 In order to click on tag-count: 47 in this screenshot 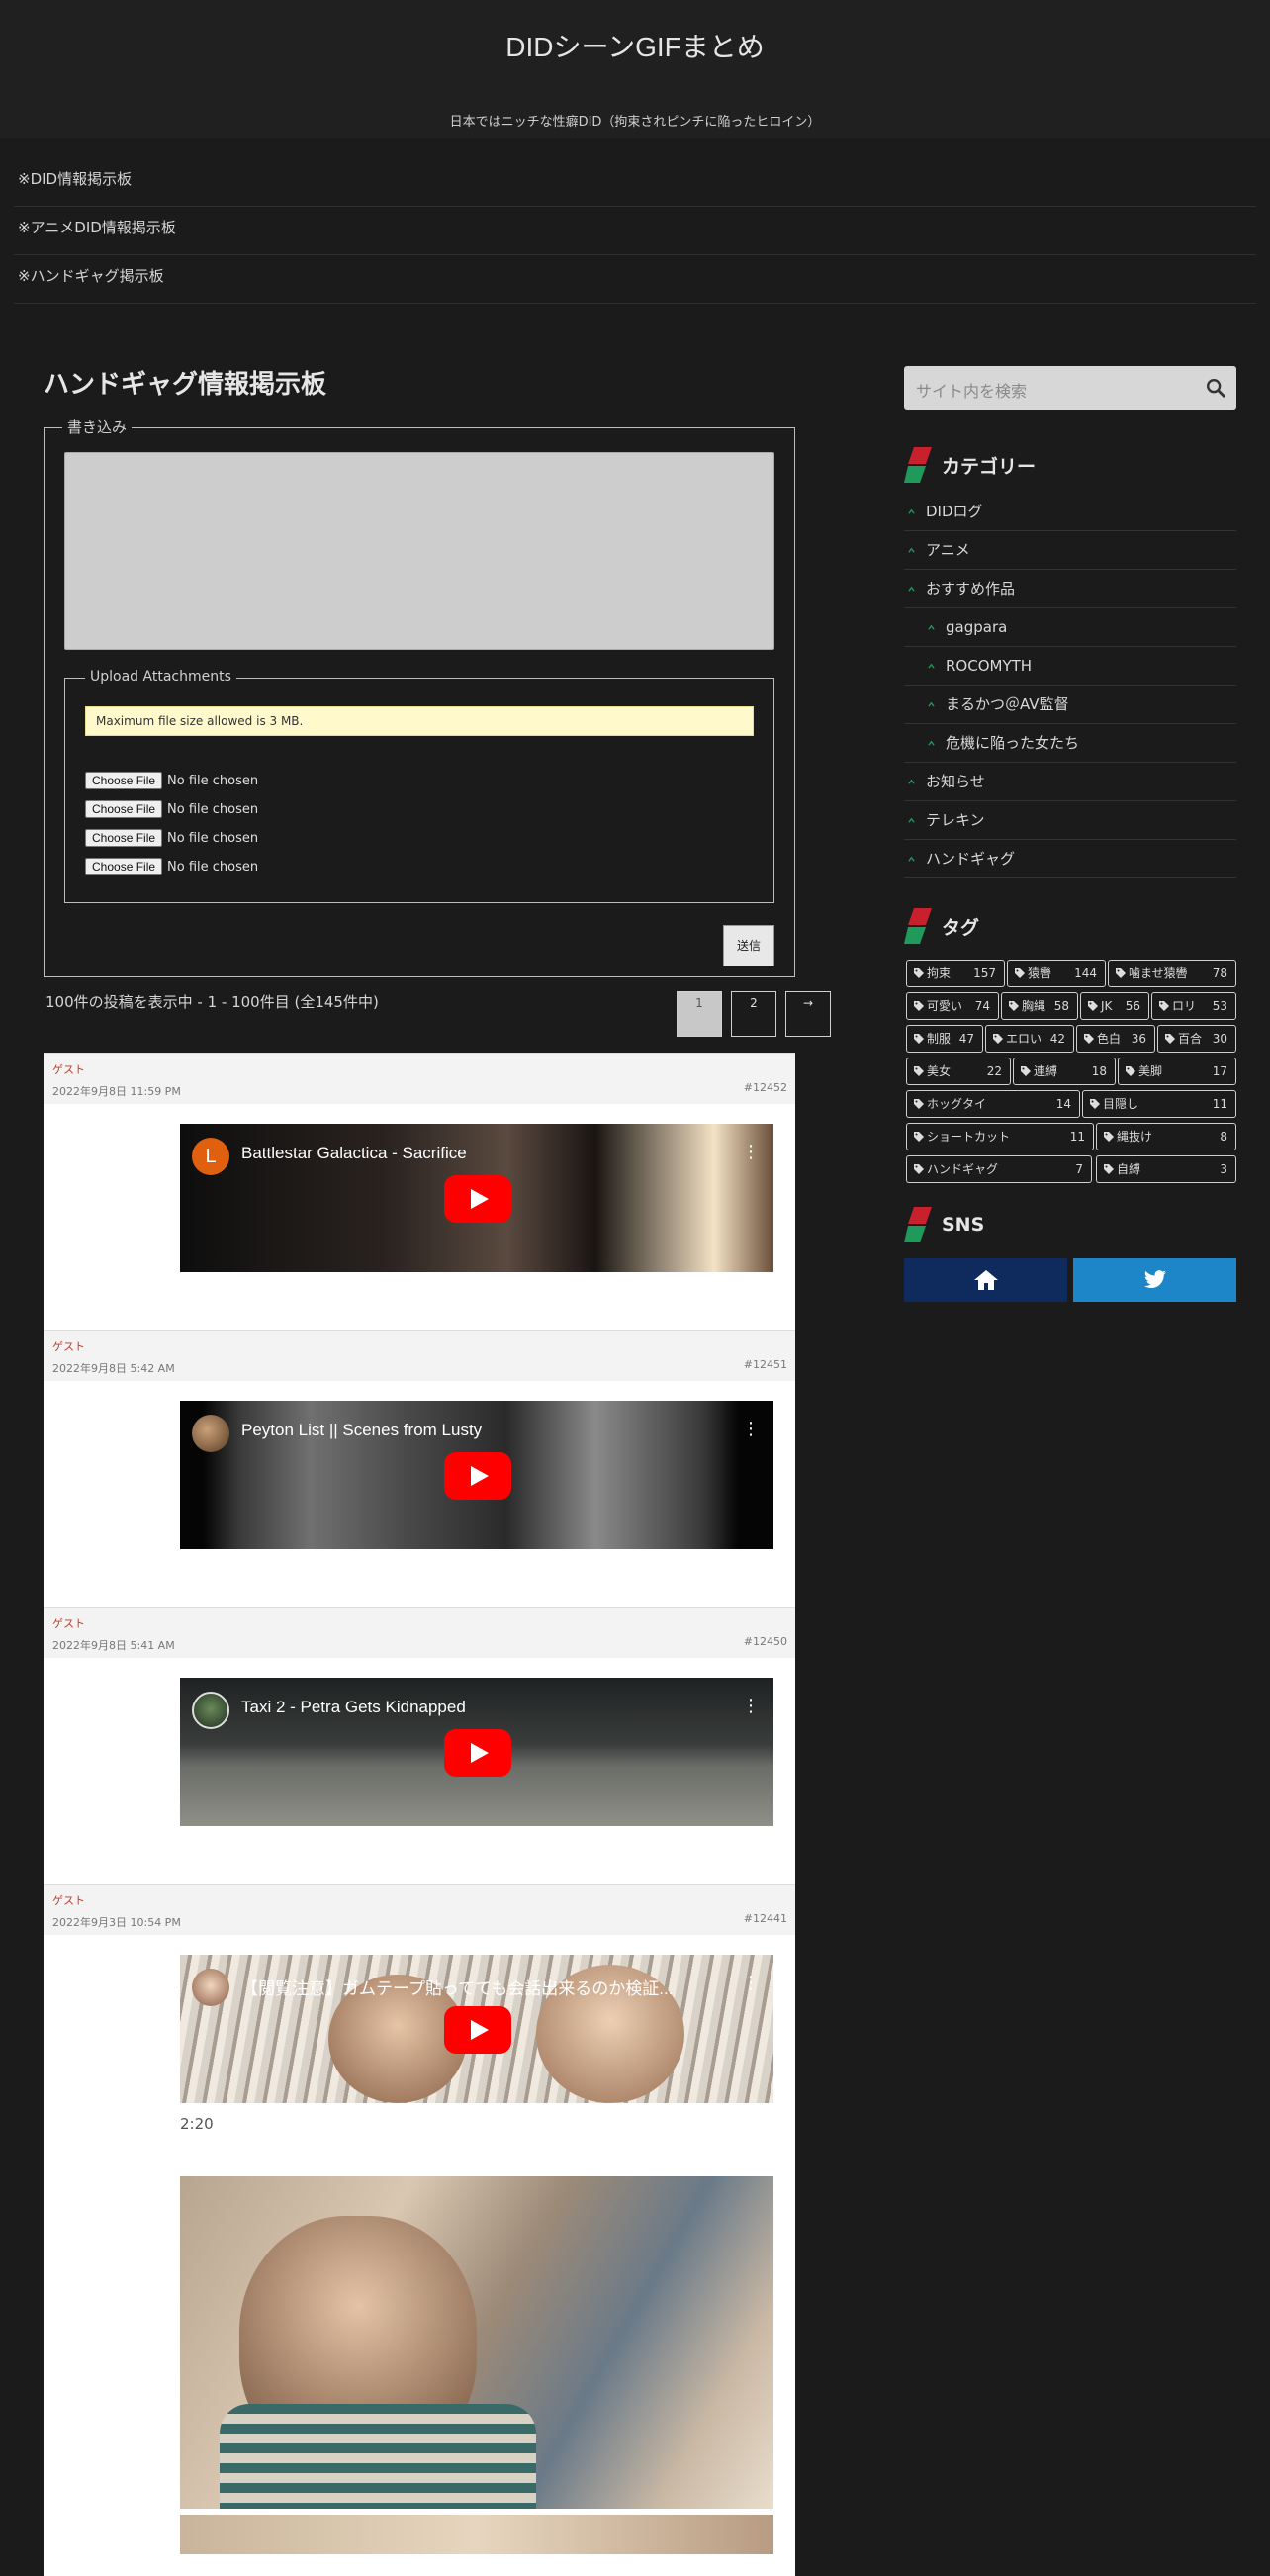, I will do `click(966, 1039)`.